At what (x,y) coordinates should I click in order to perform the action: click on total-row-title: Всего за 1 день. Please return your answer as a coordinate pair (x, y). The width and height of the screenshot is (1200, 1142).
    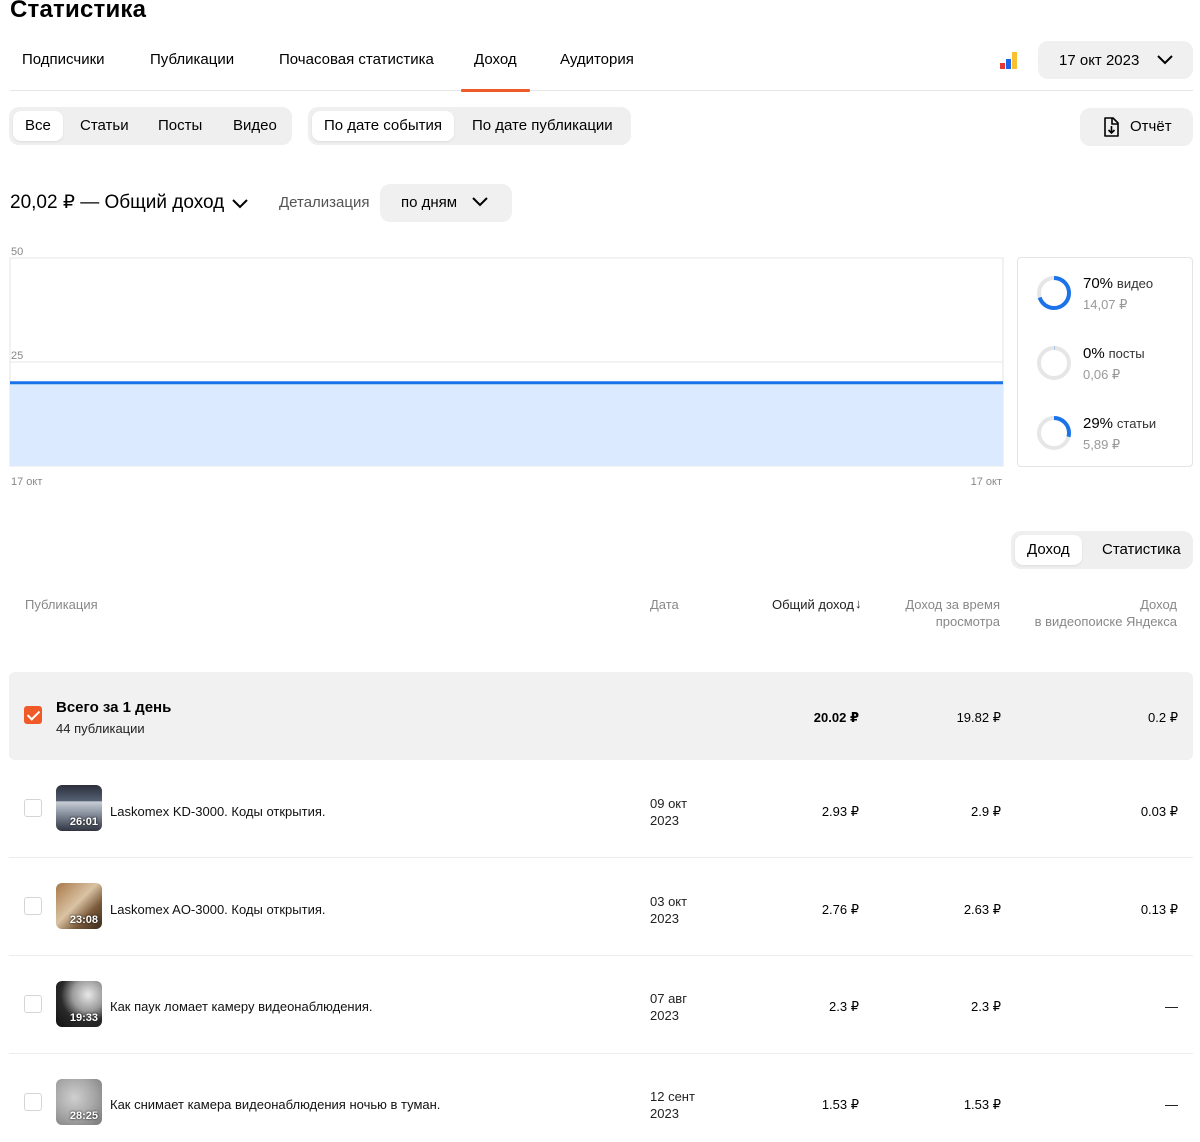
    Looking at the image, I should click on (114, 707).